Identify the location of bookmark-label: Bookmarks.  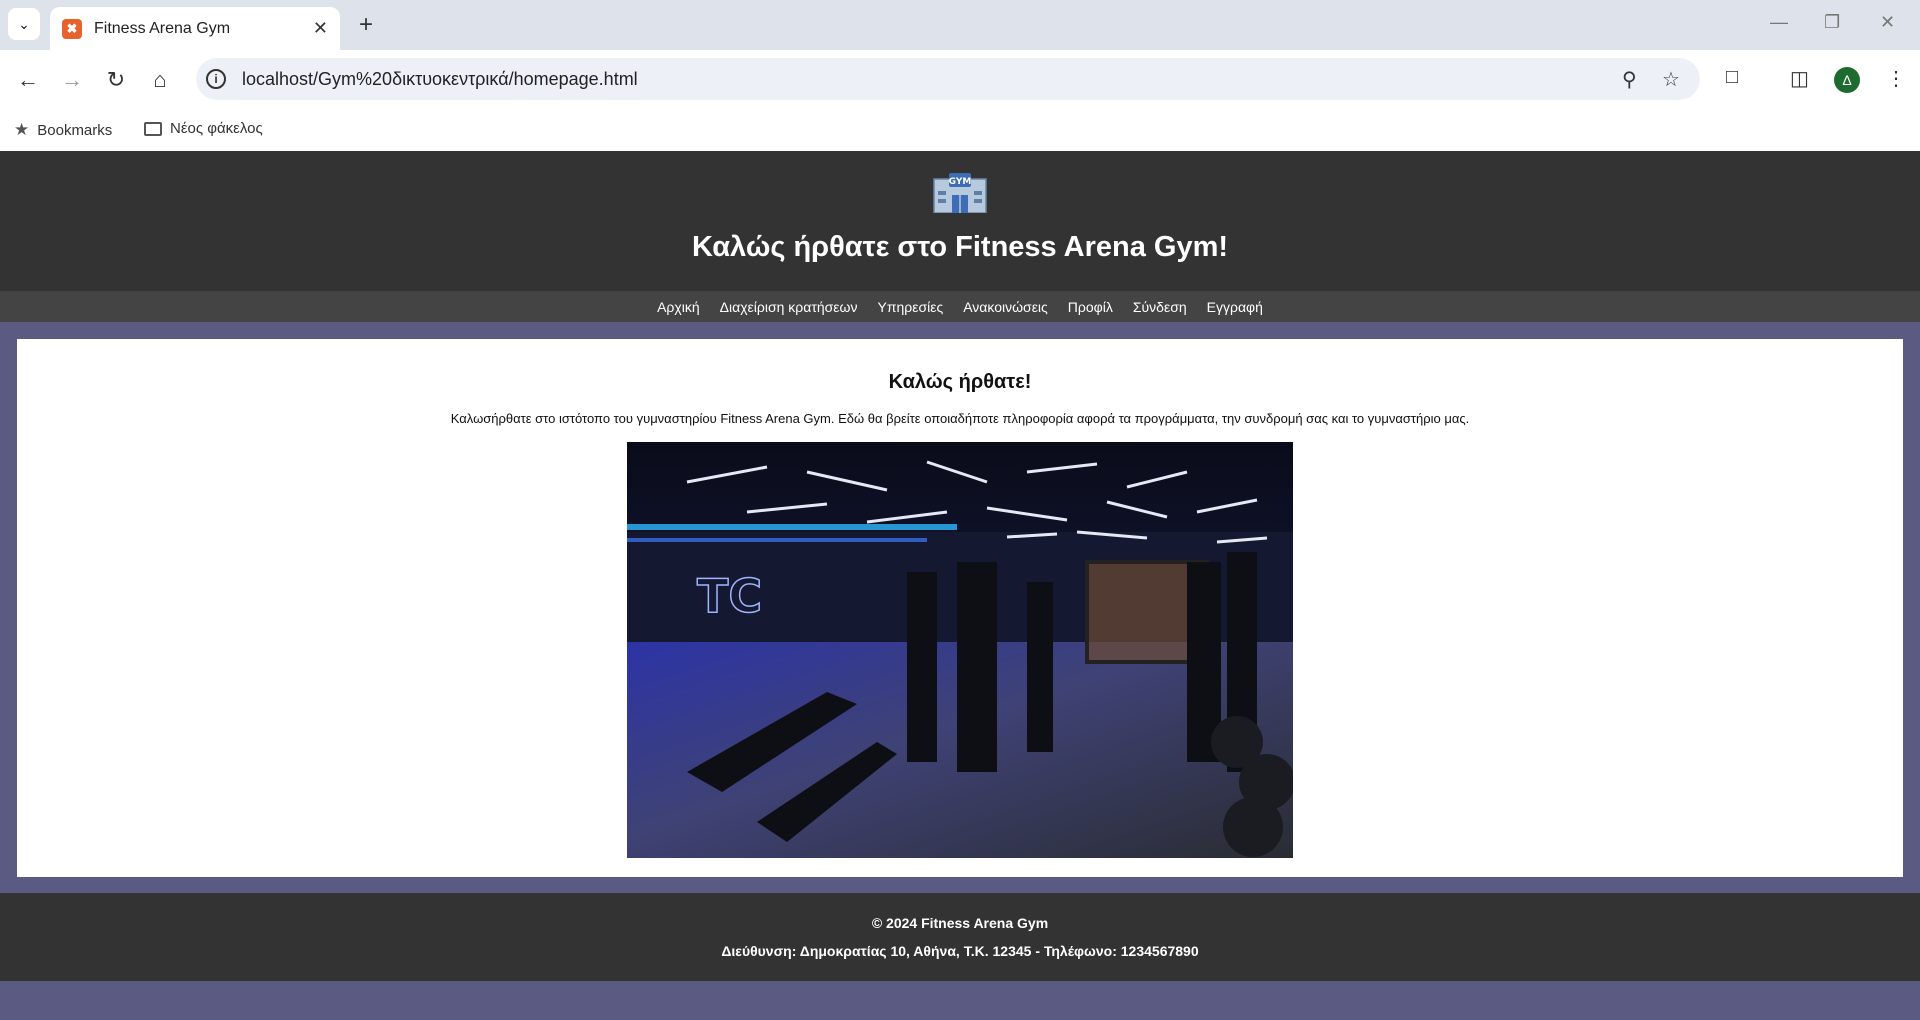
(75, 130).